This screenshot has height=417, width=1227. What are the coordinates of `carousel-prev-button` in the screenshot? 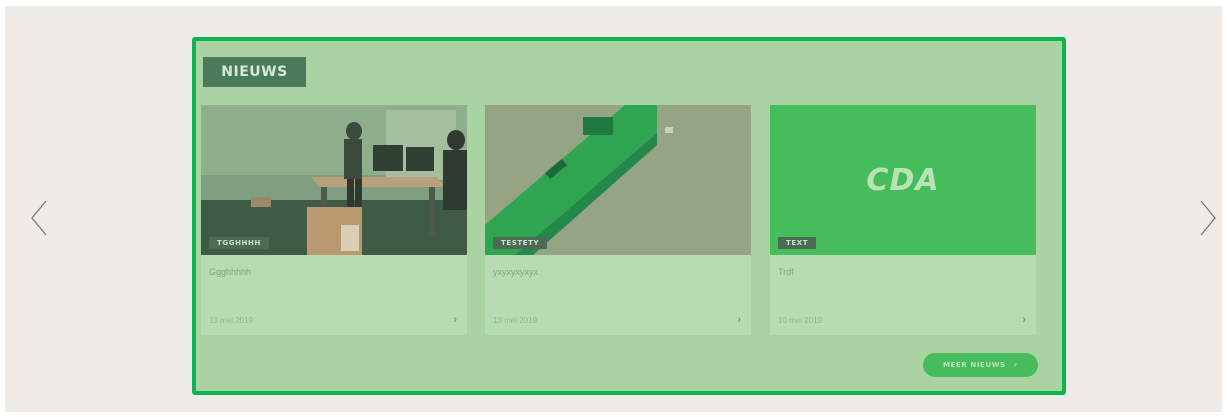 It's located at (39, 218).